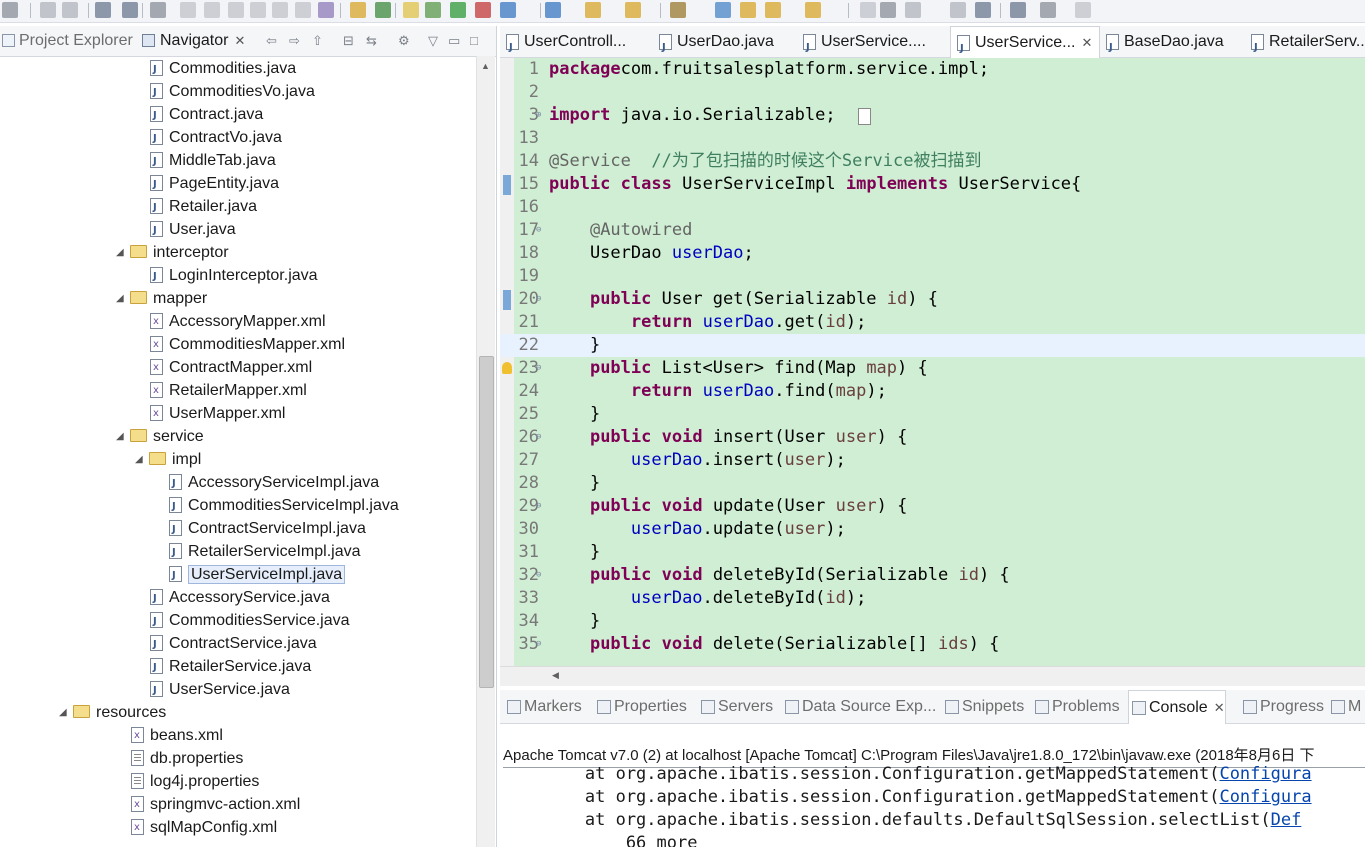 Image resolution: width=1365 pixels, height=847 pixels. What do you see at coordinates (258, 10) in the screenshot?
I see `step2-icon` at bounding box center [258, 10].